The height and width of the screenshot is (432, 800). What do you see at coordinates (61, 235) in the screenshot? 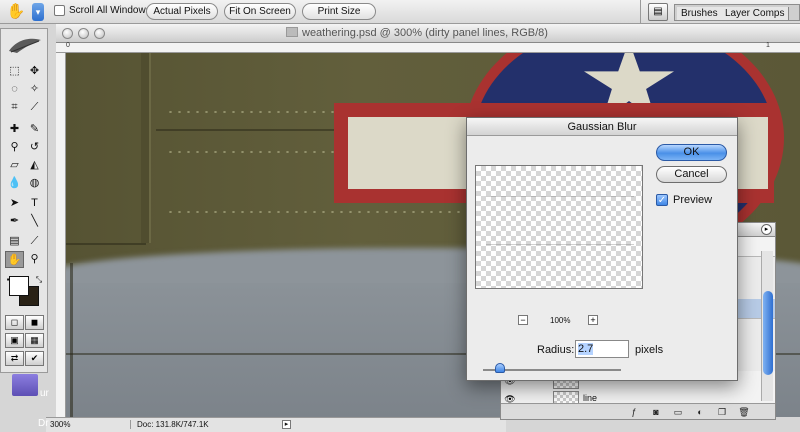
I see `vertical-ruler` at bounding box center [61, 235].